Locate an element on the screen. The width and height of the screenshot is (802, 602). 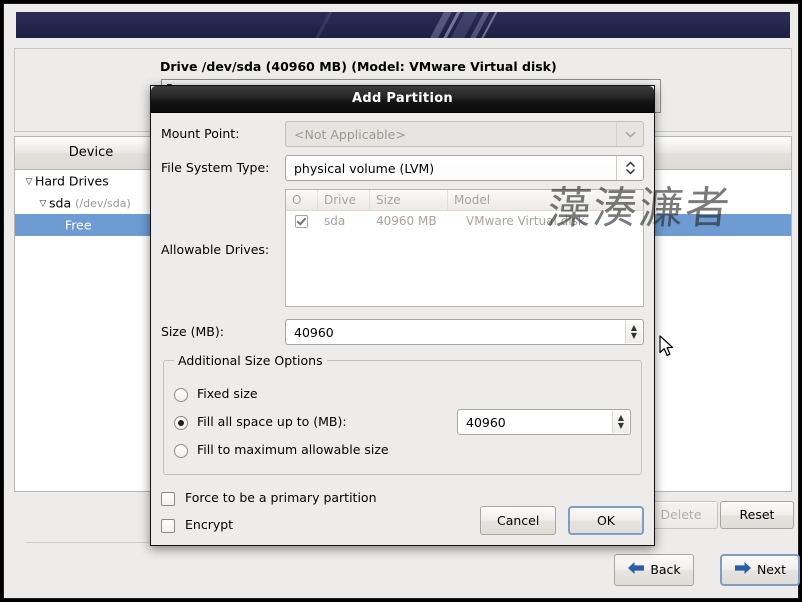
fill-all-space-spinbox: 40960 ▲ ▼ is located at coordinates (544, 422).